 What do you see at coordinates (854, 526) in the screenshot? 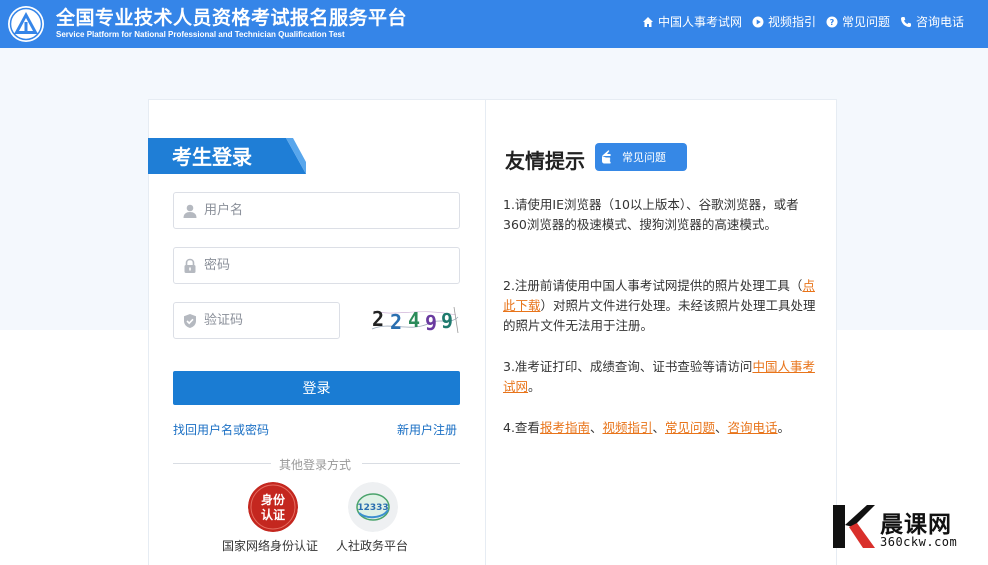
I see `watermark-logo-icon` at bounding box center [854, 526].